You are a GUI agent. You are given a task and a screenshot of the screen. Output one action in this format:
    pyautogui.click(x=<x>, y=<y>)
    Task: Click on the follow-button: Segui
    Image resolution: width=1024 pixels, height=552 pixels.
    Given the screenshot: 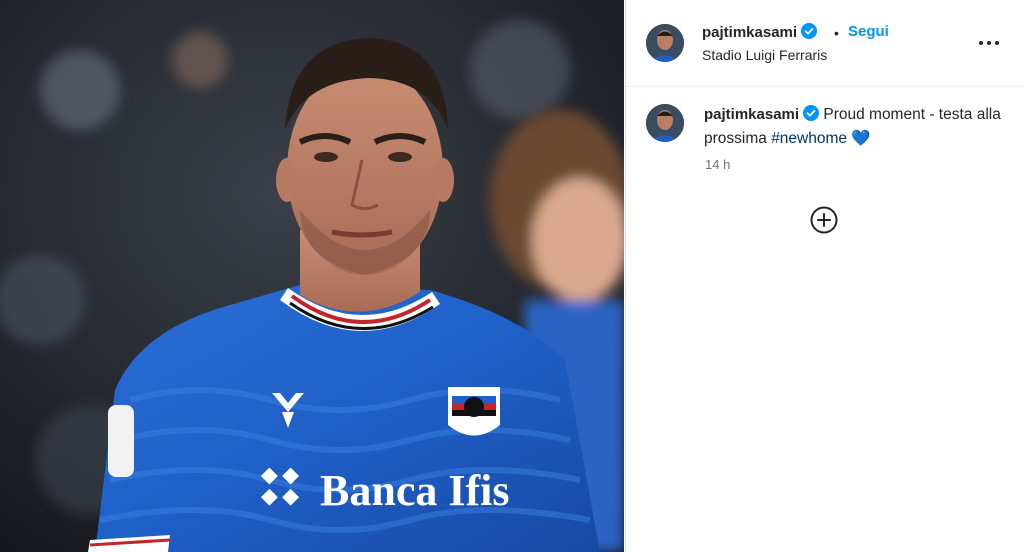 What is the action you would take?
    pyautogui.click(x=868, y=31)
    